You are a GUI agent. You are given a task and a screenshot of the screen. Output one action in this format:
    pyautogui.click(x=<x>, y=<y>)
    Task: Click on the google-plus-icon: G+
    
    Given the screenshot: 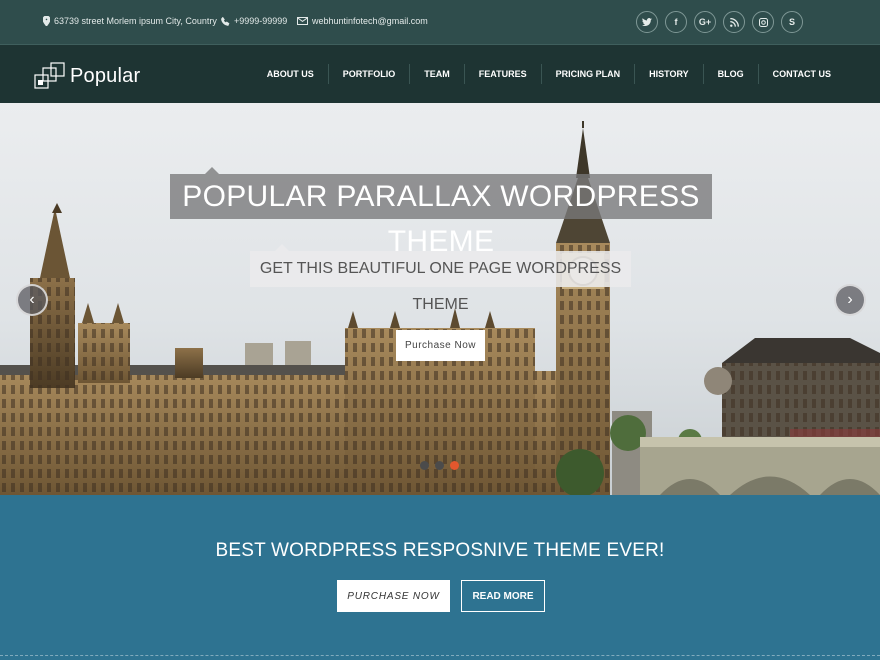 What is the action you would take?
    pyautogui.click(x=705, y=22)
    